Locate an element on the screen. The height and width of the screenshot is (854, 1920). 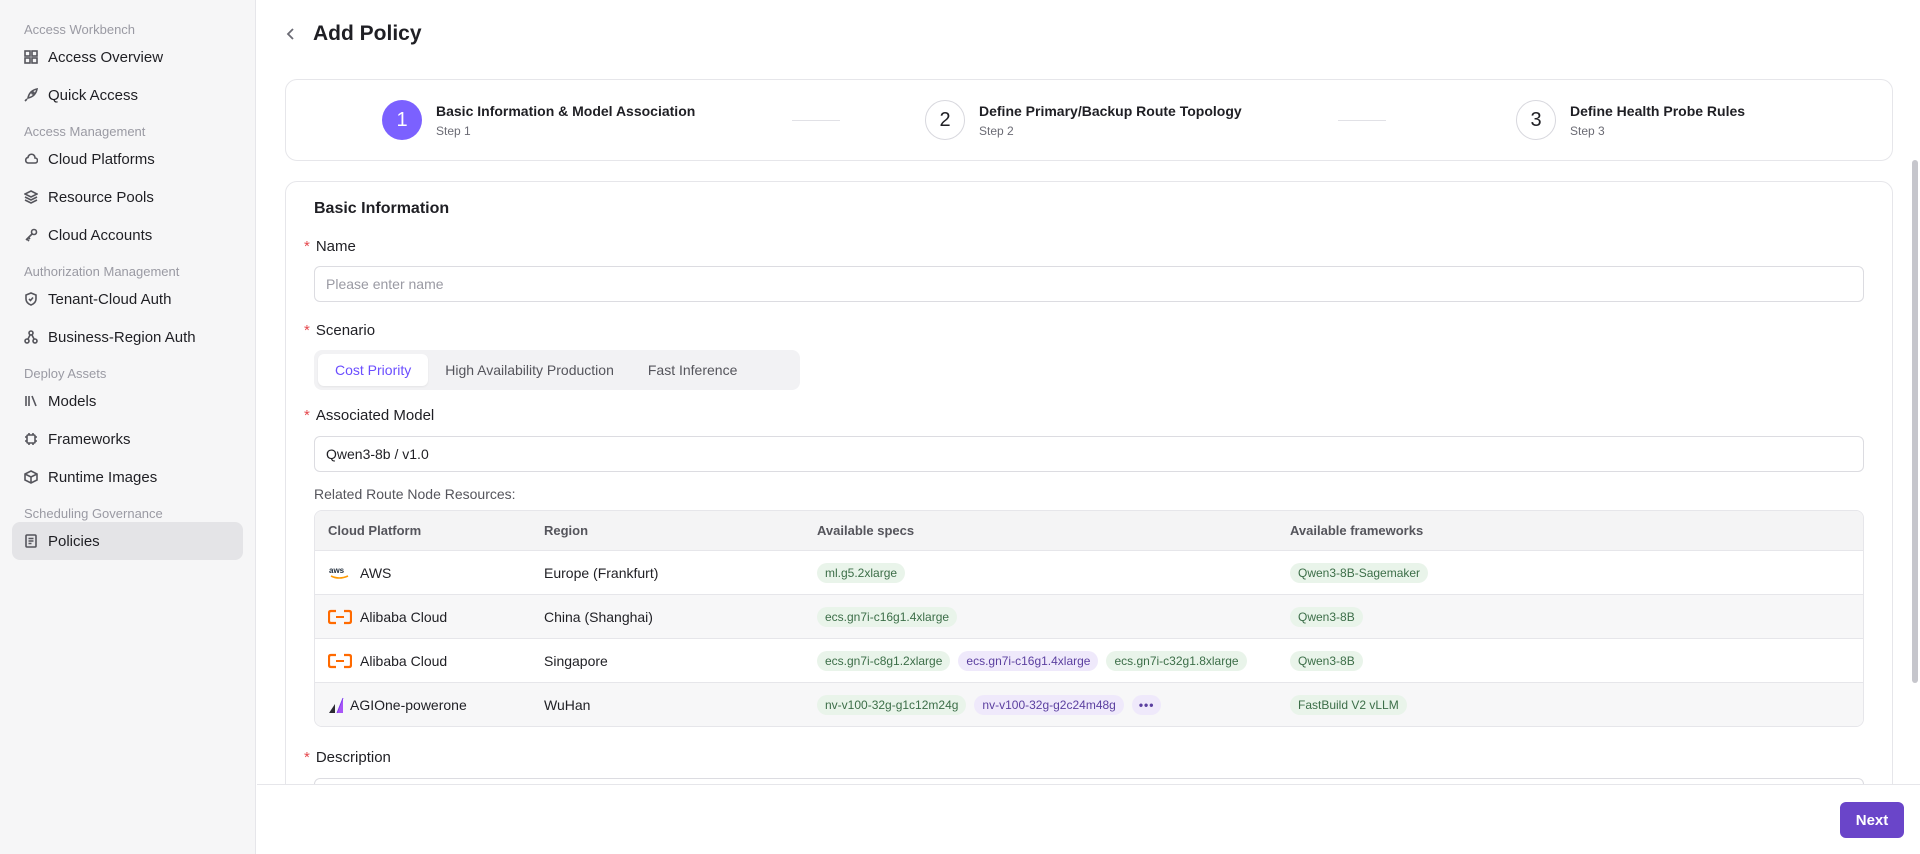
sidebar-item-label: Cloud Platforms is located at coordinates (101, 159).